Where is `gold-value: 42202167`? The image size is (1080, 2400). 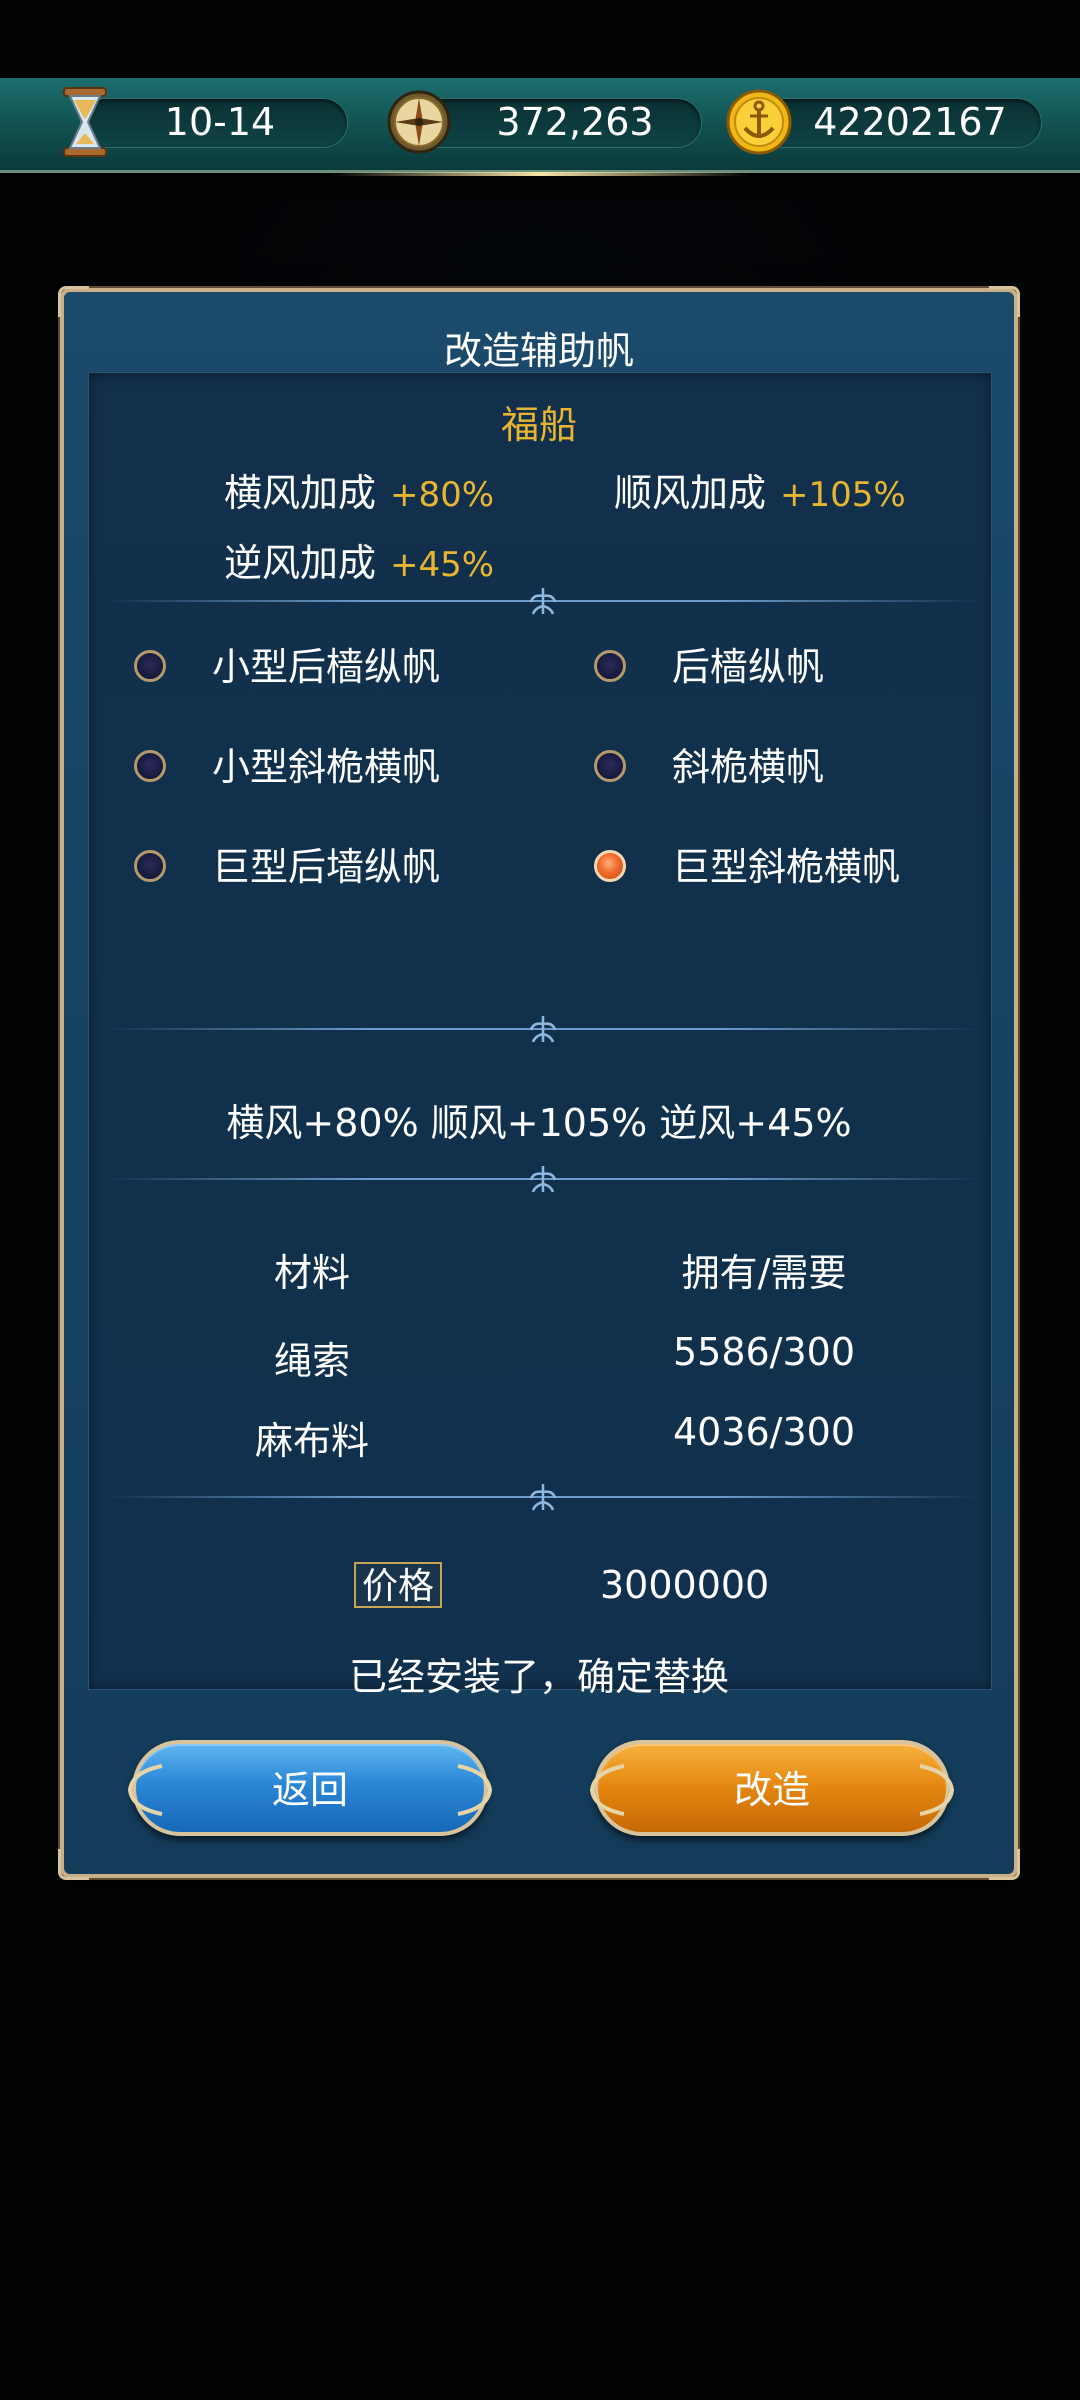
gold-value: 42202167 is located at coordinates (910, 122).